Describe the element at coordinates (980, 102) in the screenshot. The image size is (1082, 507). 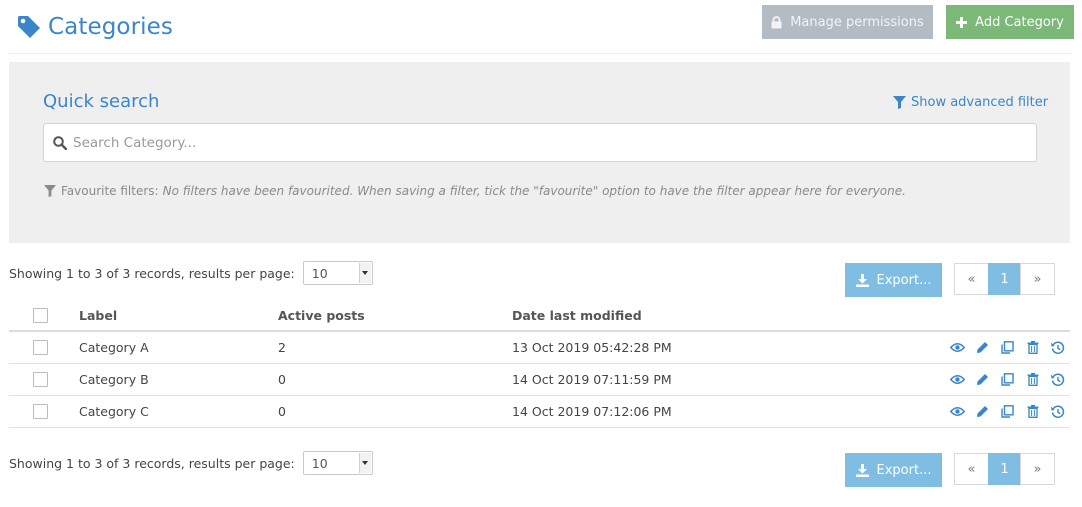
I see `show-advanced-filter-label: Show advanced filter` at that location.